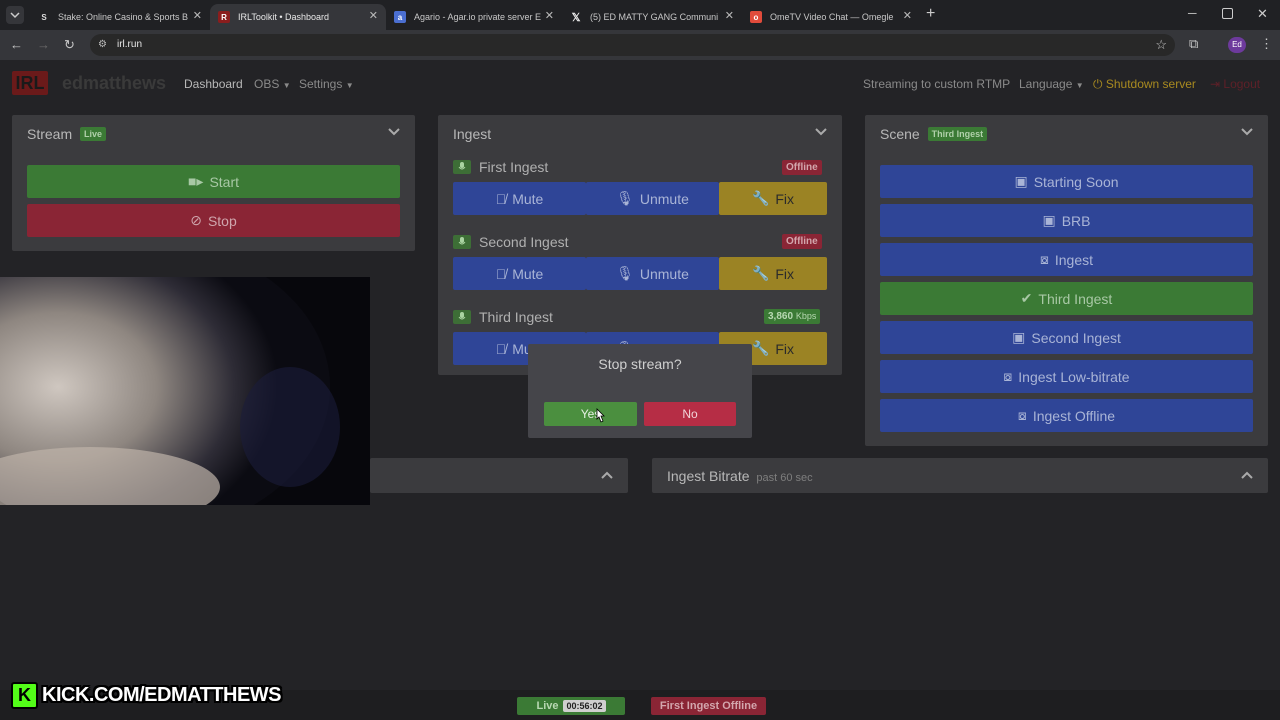  I want to click on confirm-no-button: No, so click(690, 414).